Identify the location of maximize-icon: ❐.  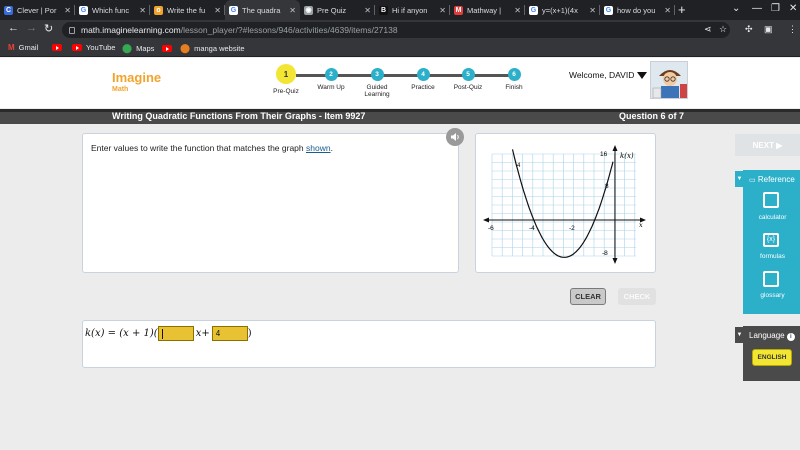
(775, 8).